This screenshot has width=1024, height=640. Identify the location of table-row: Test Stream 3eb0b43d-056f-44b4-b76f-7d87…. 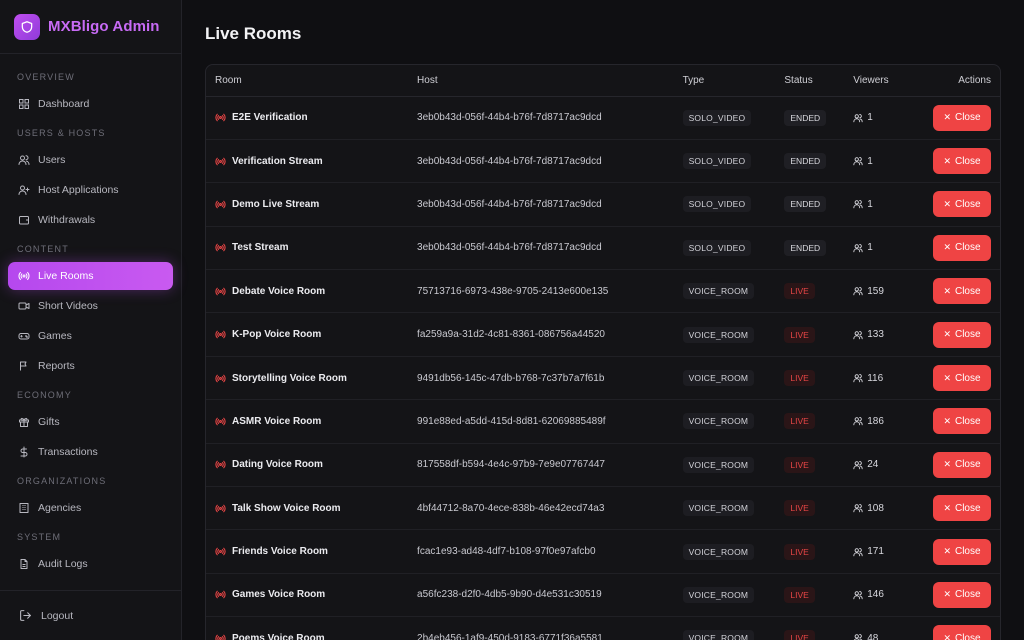
(603, 248).